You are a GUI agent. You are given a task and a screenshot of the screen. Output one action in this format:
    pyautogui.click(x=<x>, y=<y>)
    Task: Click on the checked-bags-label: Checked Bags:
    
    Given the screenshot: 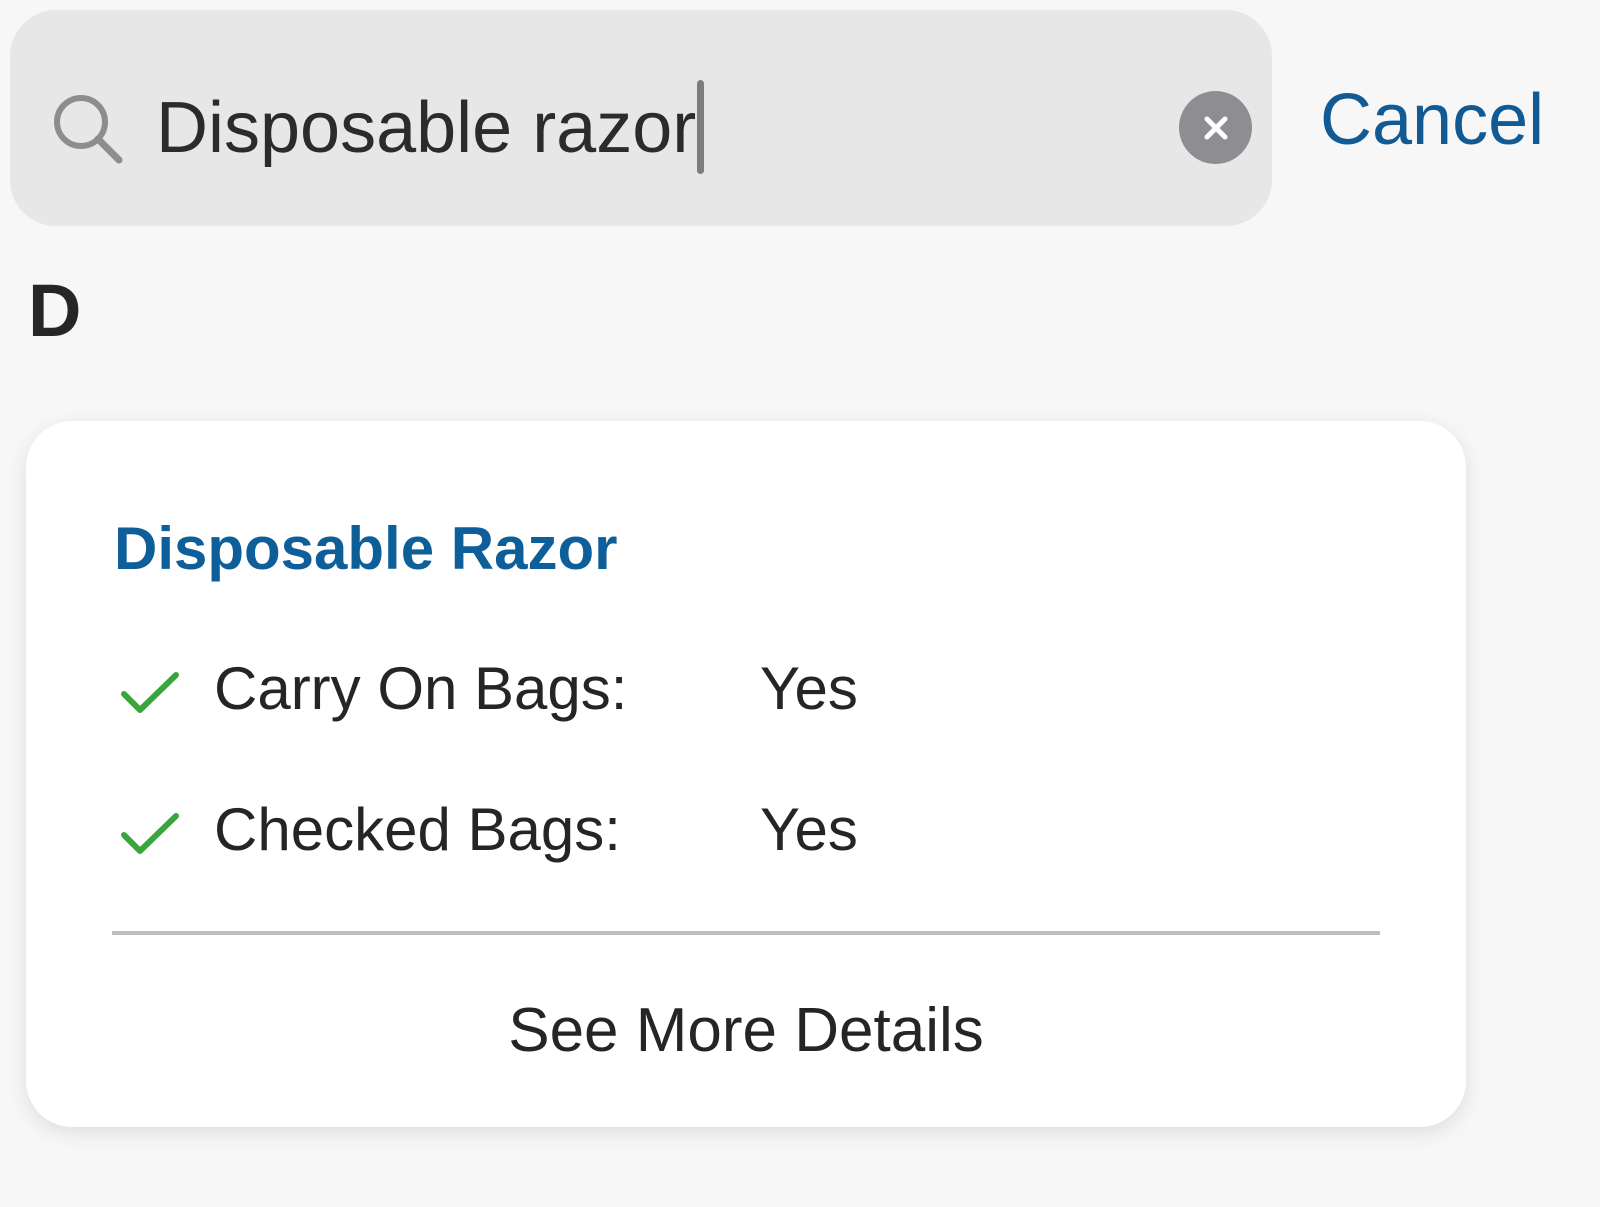 What is the action you would take?
    pyautogui.click(x=417, y=829)
    